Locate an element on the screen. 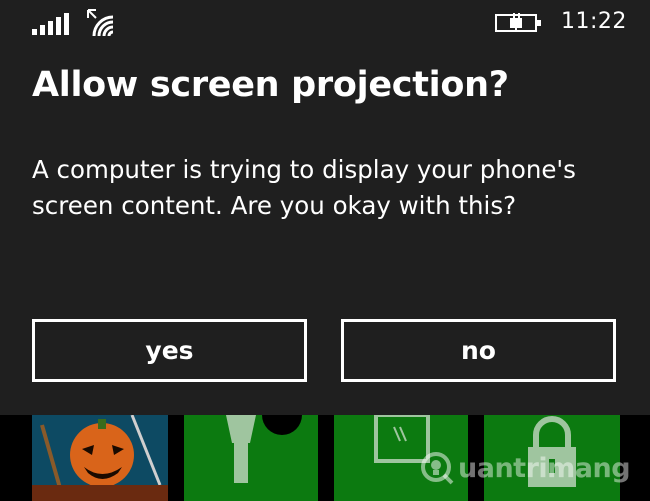  flashlight-icon is located at coordinates (264, 449).